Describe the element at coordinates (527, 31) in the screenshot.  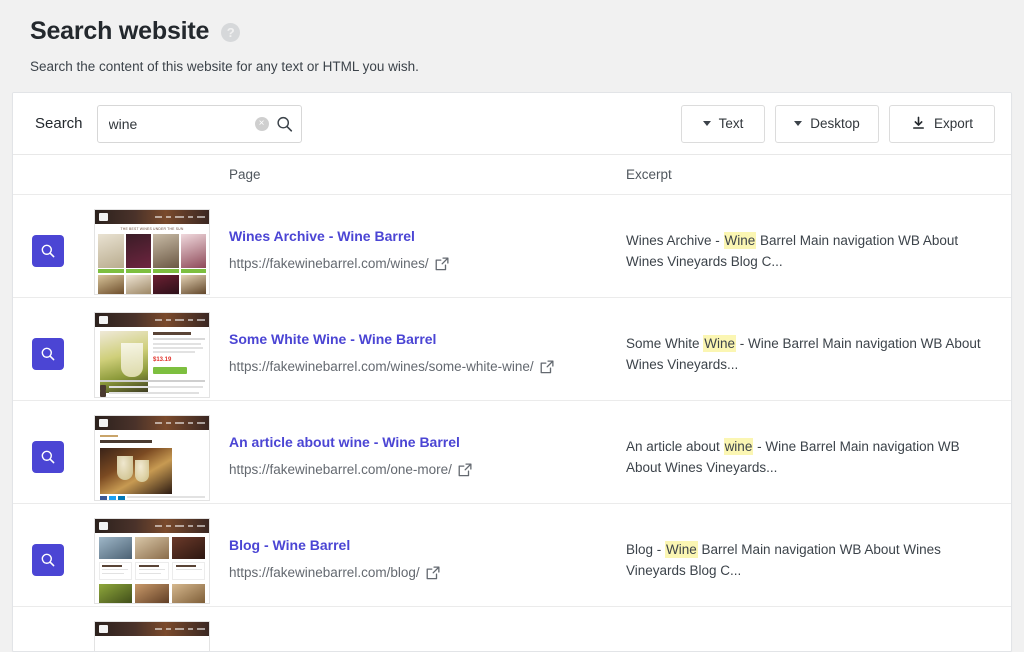
I see `page-title-row: Search website ?` at that location.